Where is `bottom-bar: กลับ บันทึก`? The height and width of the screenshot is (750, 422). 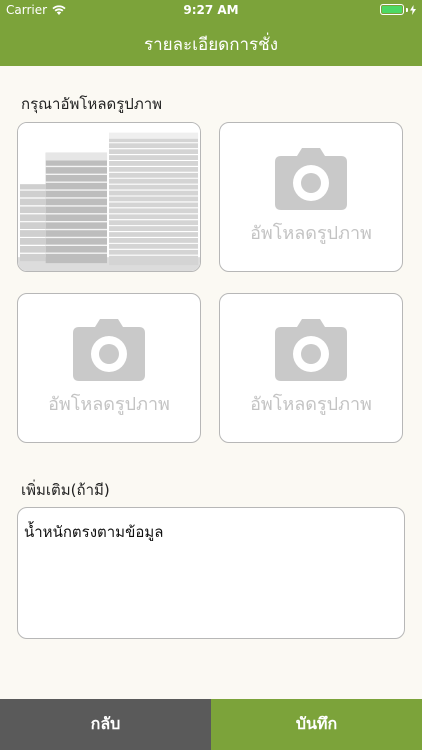 bottom-bar: กลับ บันทึก is located at coordinates (211, 724).